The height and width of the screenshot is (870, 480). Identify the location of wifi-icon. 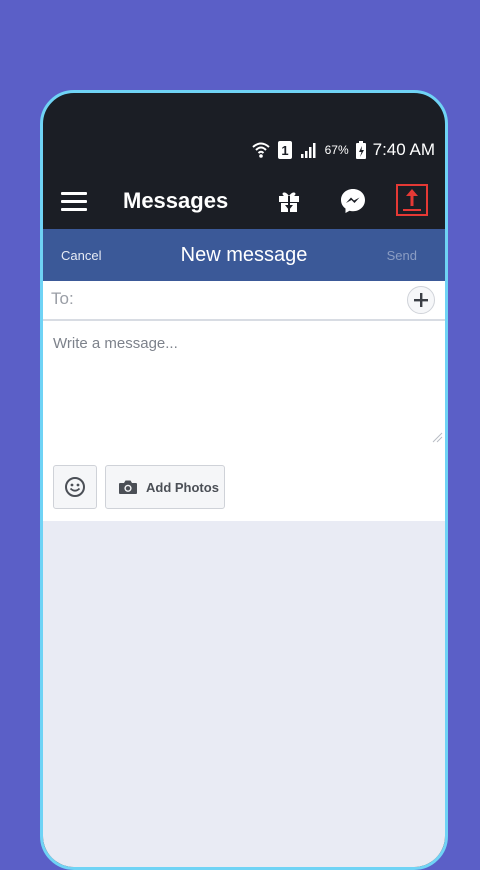
(261, 150).